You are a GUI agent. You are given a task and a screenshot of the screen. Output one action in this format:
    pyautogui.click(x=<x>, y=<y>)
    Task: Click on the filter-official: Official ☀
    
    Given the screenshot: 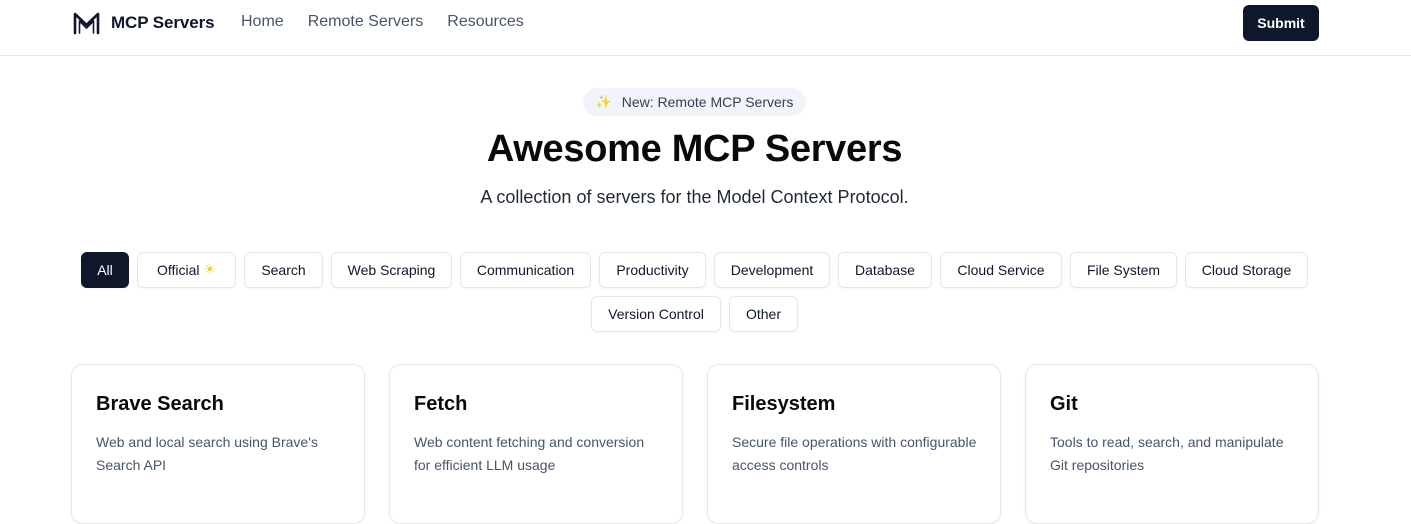 What is the action you would take?
    pyautogui.click(x=186, y=270)
    